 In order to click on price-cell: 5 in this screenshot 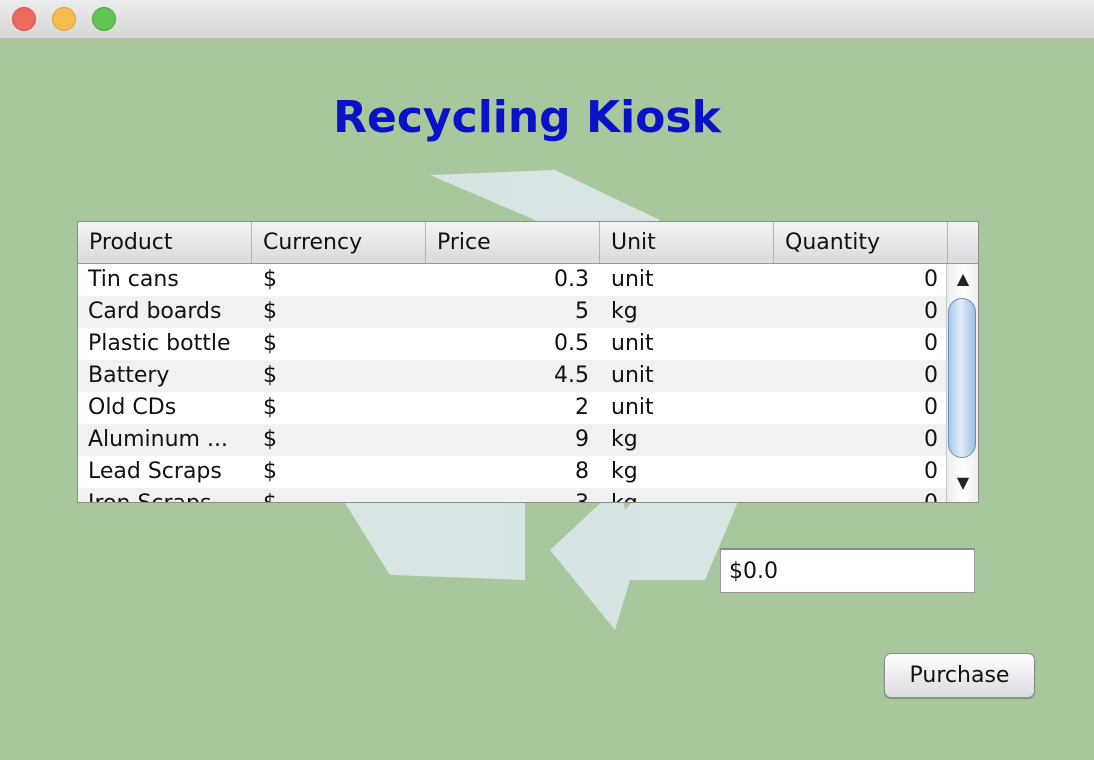, I will do `click(582, 311)`.